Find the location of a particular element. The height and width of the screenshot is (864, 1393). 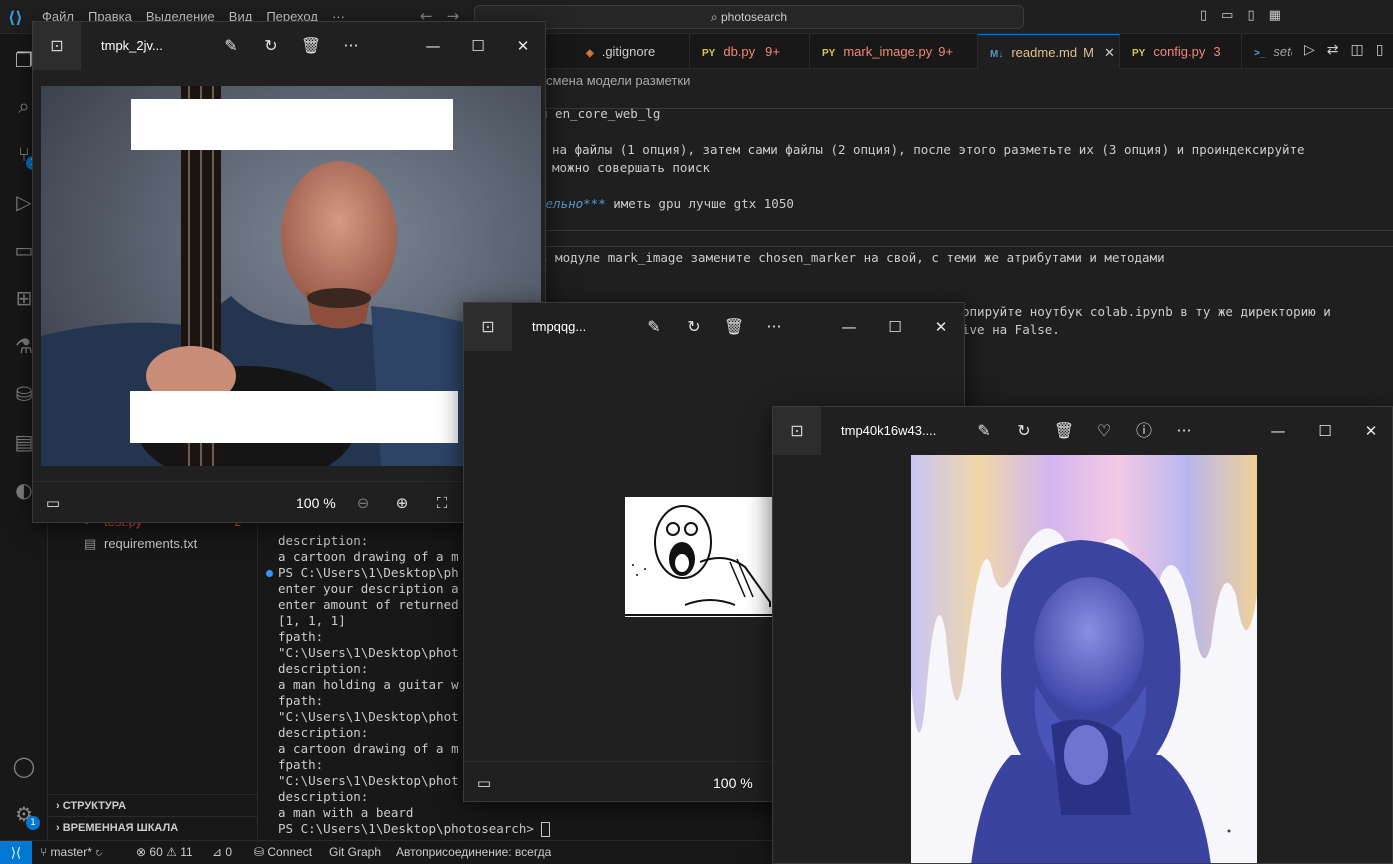

tab-label: setu is located at coordinates (1282, 51).